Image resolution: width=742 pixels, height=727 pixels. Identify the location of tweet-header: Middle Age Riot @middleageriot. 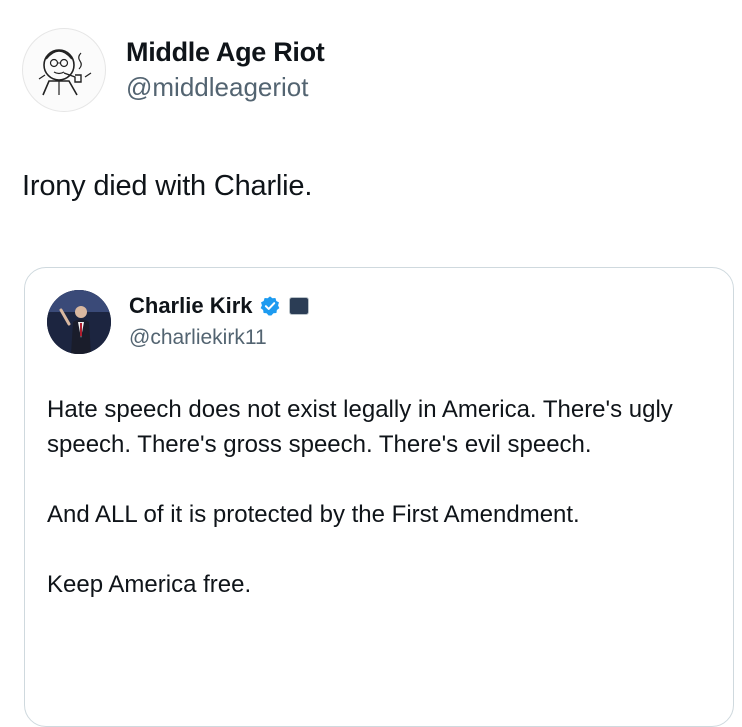
(173, 70).